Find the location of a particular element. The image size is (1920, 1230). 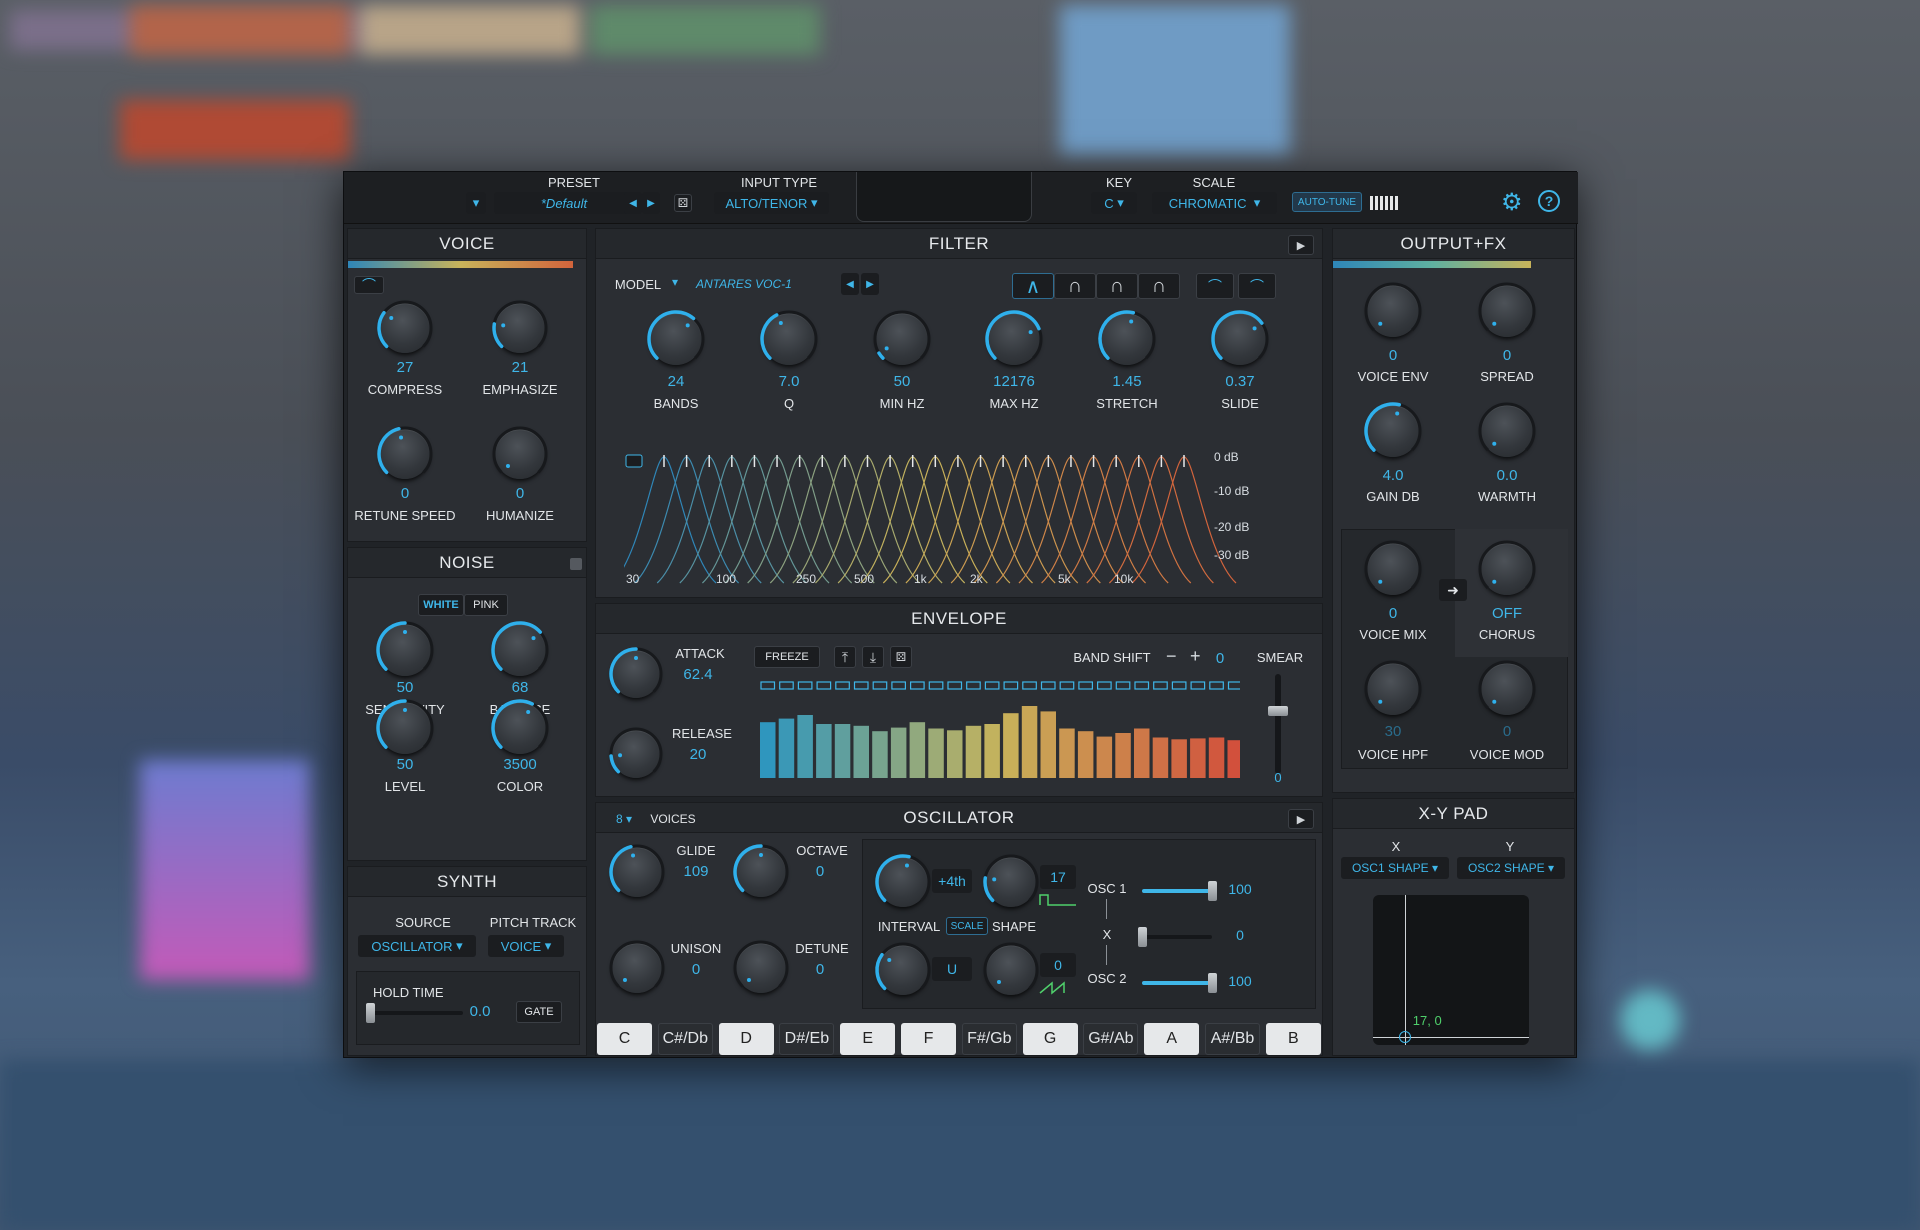

pink-noise-button: PINK is located at coordinates (486, 605).